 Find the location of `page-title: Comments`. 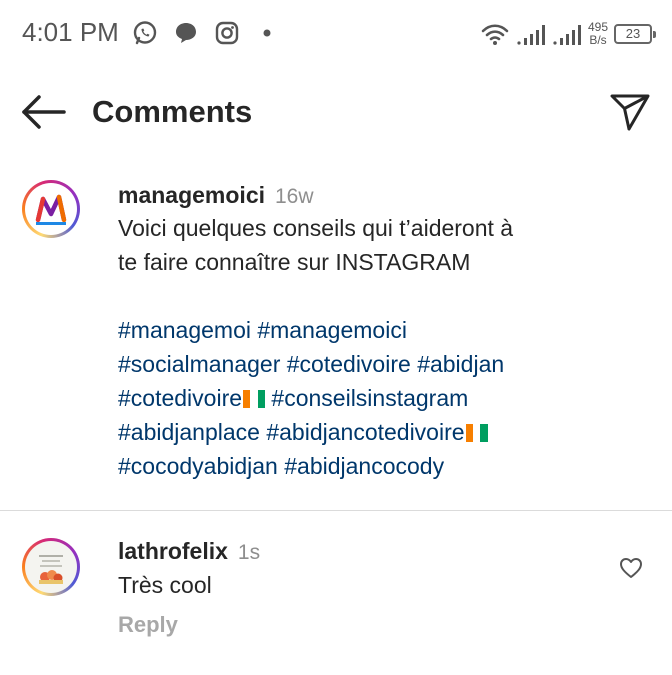

page-title: Comments is located at coordinates (172, 111).